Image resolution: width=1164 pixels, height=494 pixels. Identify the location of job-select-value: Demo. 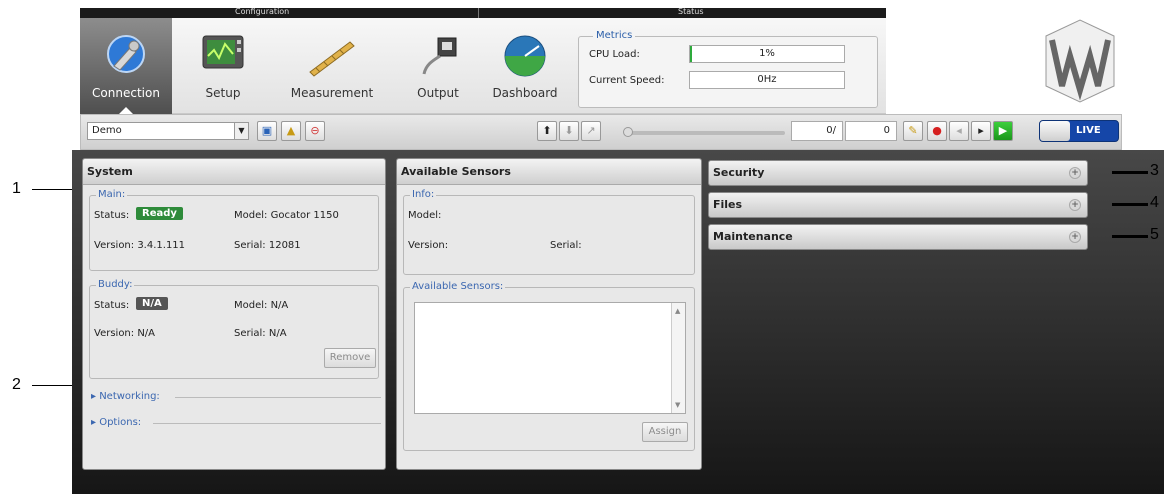
(107, 130).